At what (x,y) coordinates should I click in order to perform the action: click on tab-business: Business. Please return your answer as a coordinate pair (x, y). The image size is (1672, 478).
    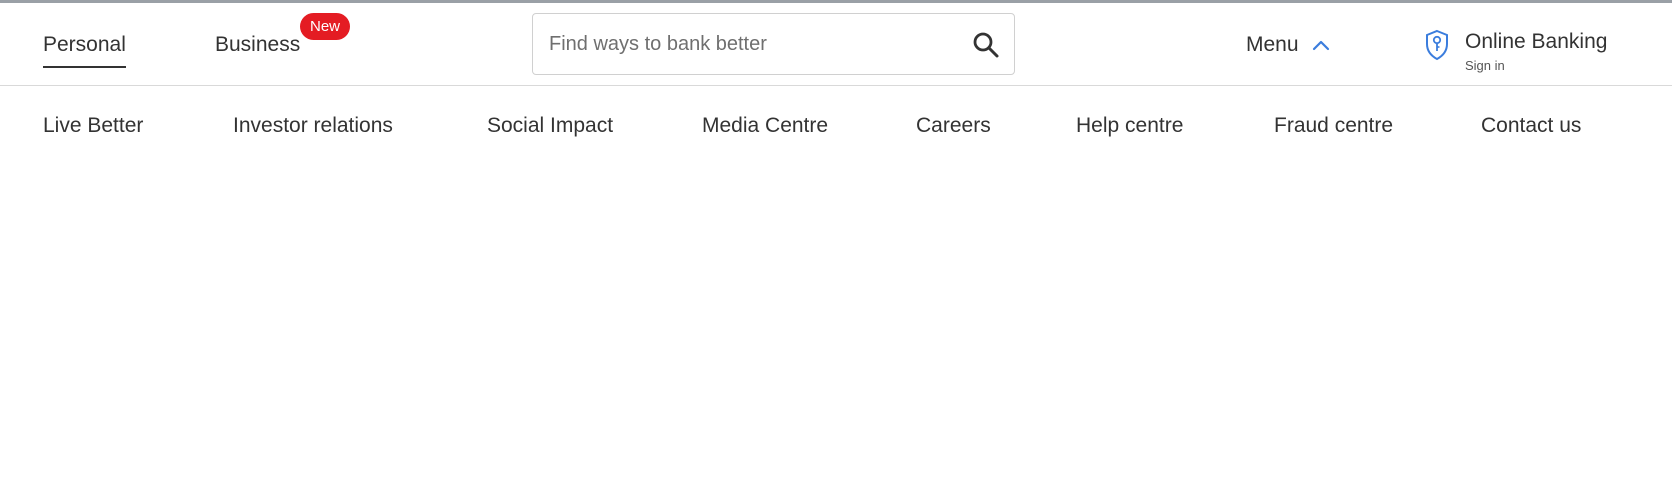
    Looking at the image, I should click on (257, 45).